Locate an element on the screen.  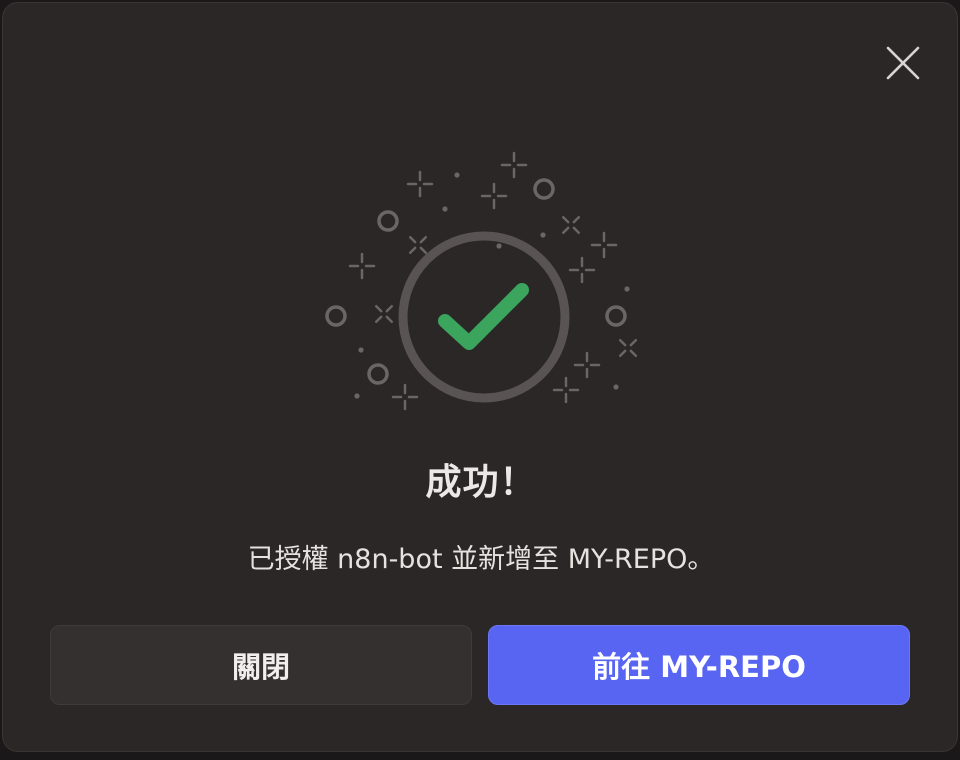
success-ring is located at coordinates (484, 317).